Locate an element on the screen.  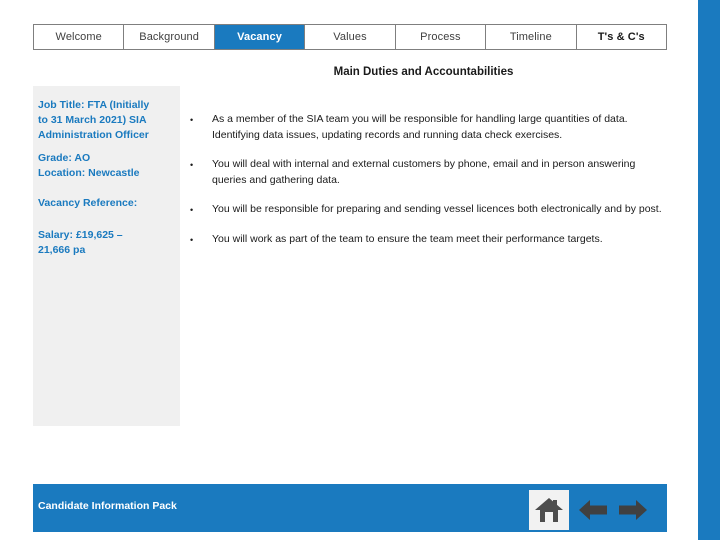
job-title-line-1: Job Title: FTA (Initially is located at coordinates (94, 105).